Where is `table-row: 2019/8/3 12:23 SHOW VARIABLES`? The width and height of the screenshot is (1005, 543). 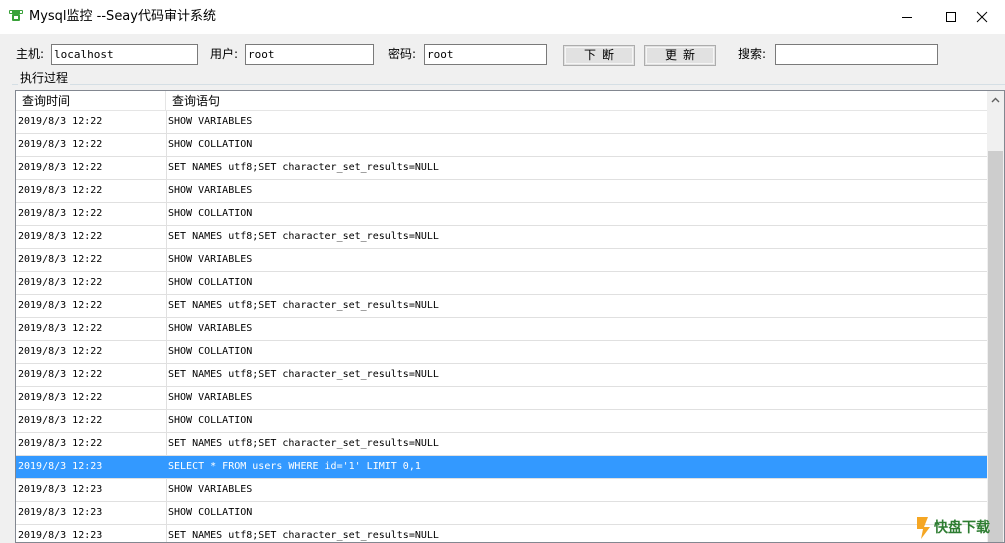 table-row: 2019/8/3 12:23 SHOW VARIABLES is located at coordinates (501, 490).